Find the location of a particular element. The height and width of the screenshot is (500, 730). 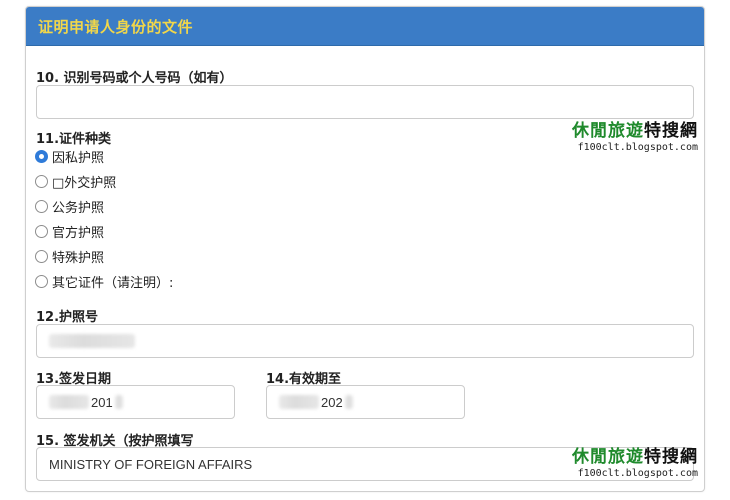

id-number-input is located at coordinates (365, 102).